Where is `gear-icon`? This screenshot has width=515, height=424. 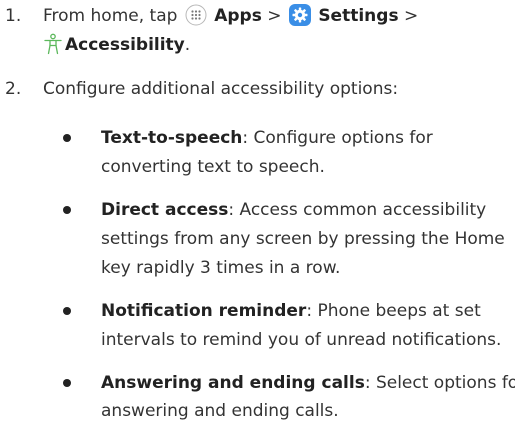 gear-icon is located at coordinates (299, 18).